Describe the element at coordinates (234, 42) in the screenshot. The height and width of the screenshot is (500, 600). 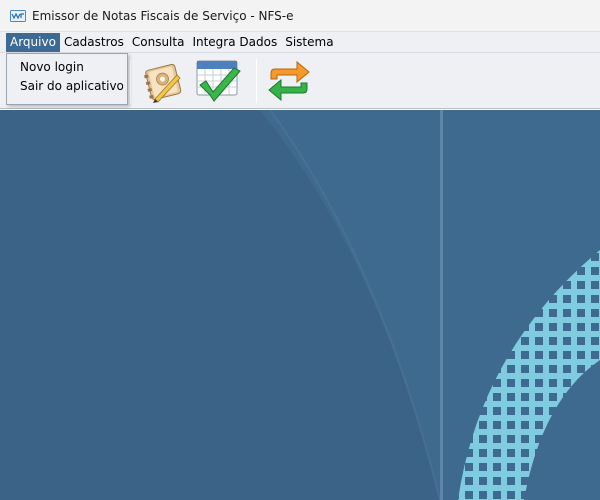
I see `menu-integra-dados: Integra Dados` at that location.